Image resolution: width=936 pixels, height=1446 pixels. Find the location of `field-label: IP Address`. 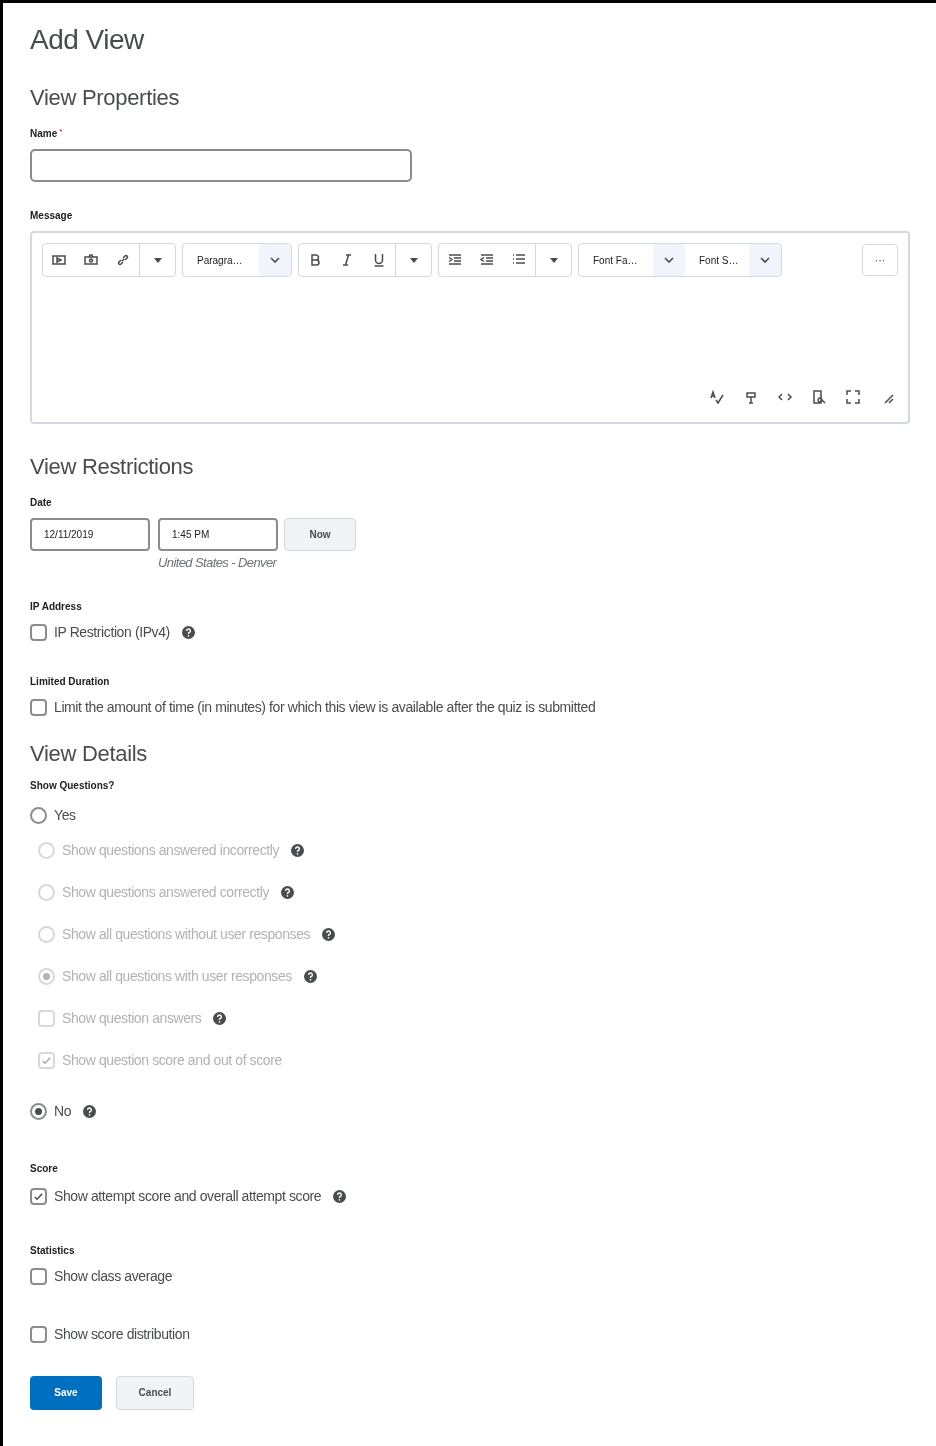

field-label: IP Address is located at coordinates (56, 606).